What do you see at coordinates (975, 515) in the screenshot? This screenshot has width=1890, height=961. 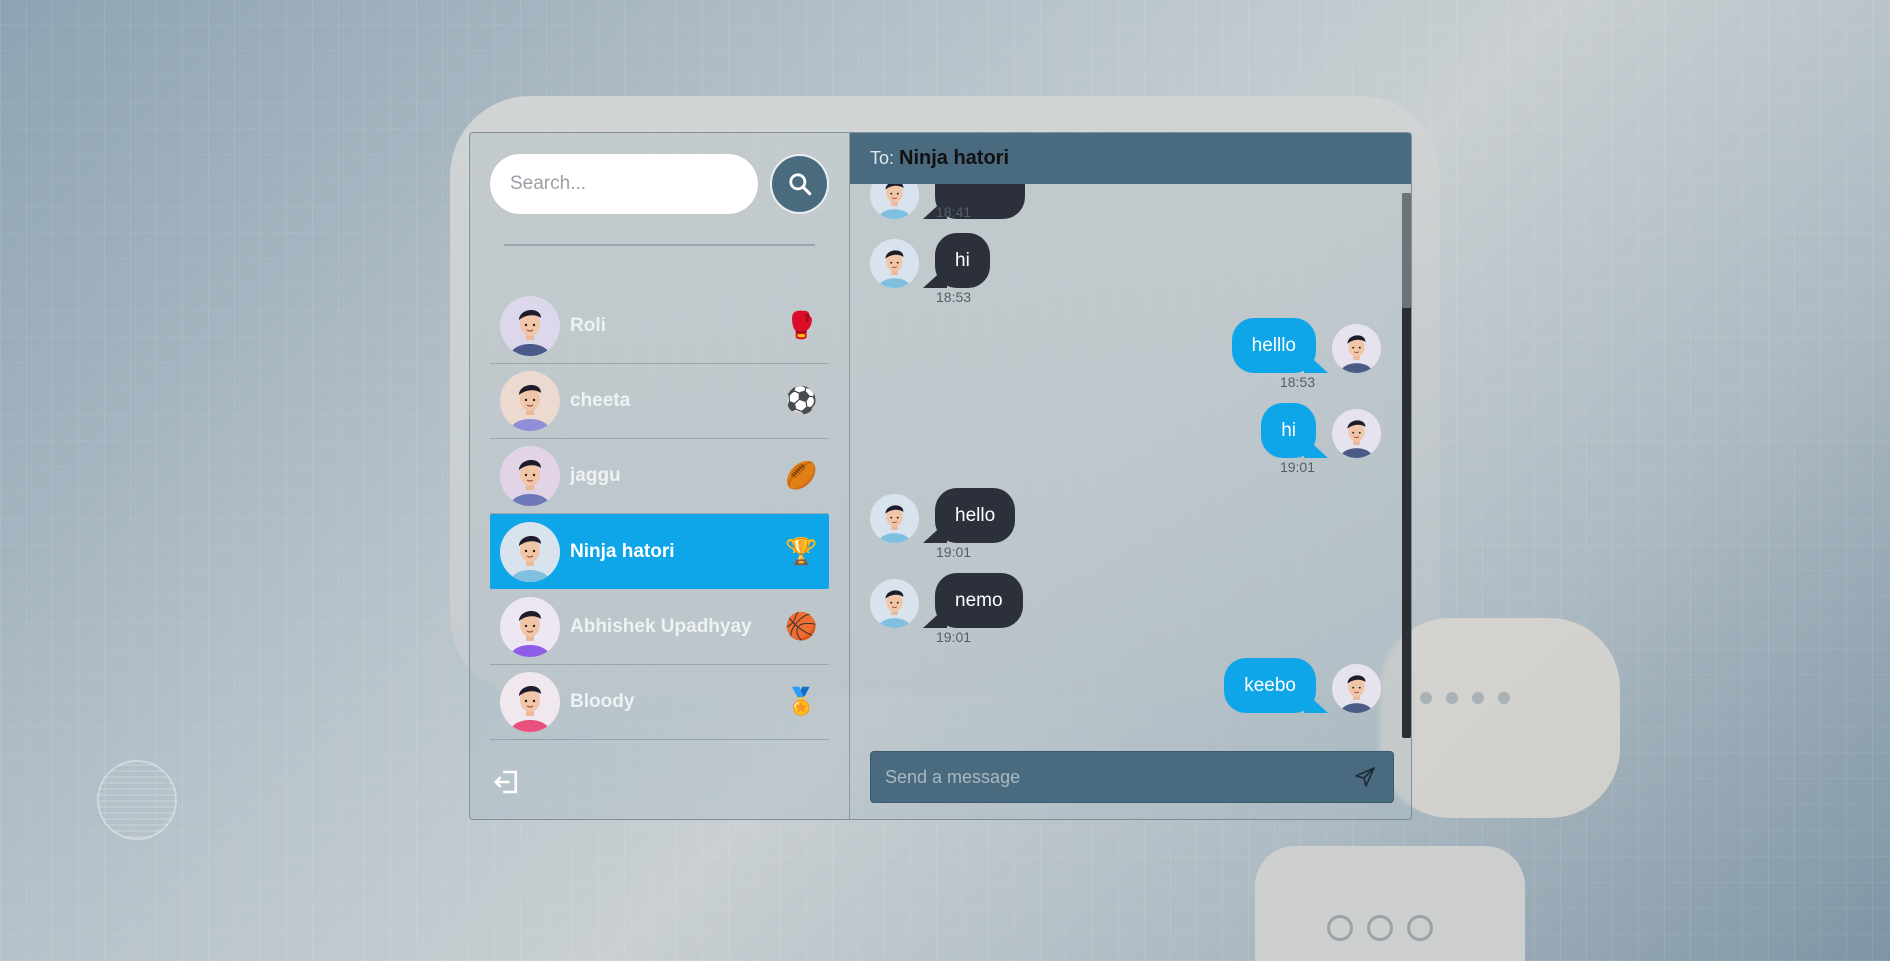 I see `message-bubble: hello` at bounding box center [975, 515].